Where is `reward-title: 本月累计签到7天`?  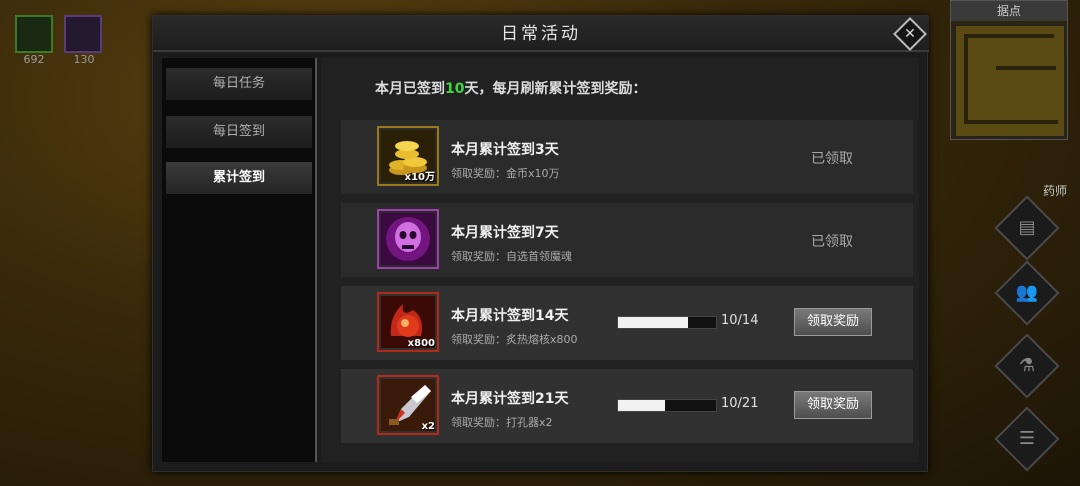
reward-title: 本月累计签到7天 is located at coordinates (505, 233).